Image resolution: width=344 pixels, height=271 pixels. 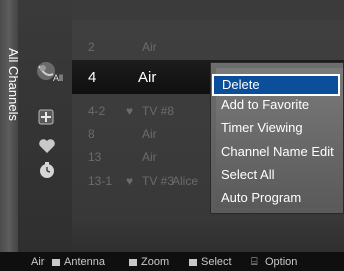 I want to click on option-hint: ⌸ Option, so click(x=274, y=262).